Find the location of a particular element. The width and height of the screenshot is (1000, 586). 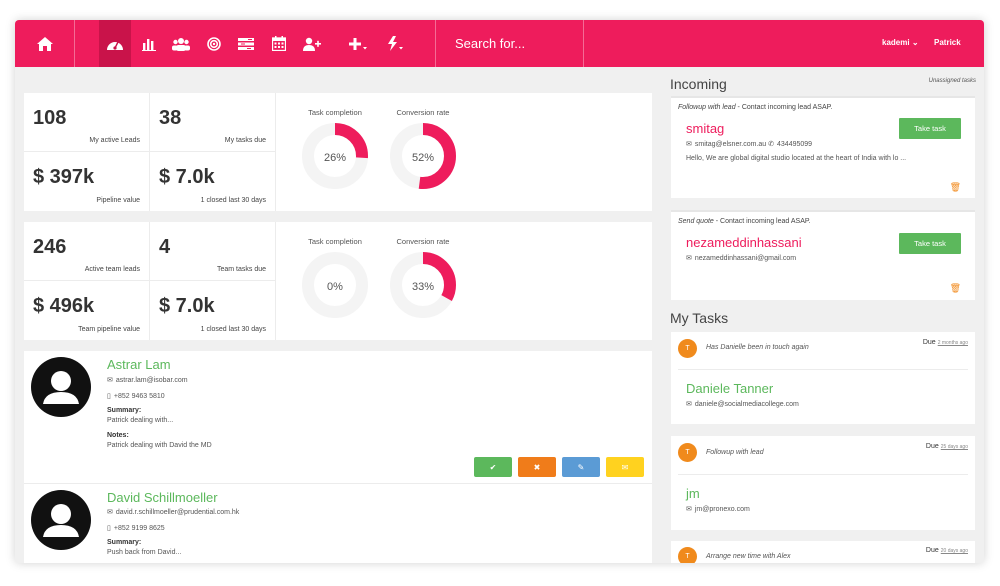

kpi-value: 38 is located at coordinates (170, 118).